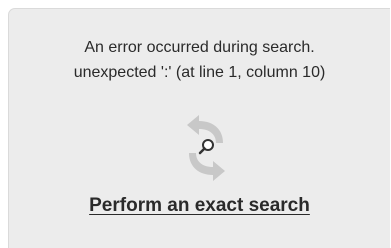 Image resolution: width=391 pixels, height=248 pixels. I want to click on refresh-search-icon, so click(206, 146).